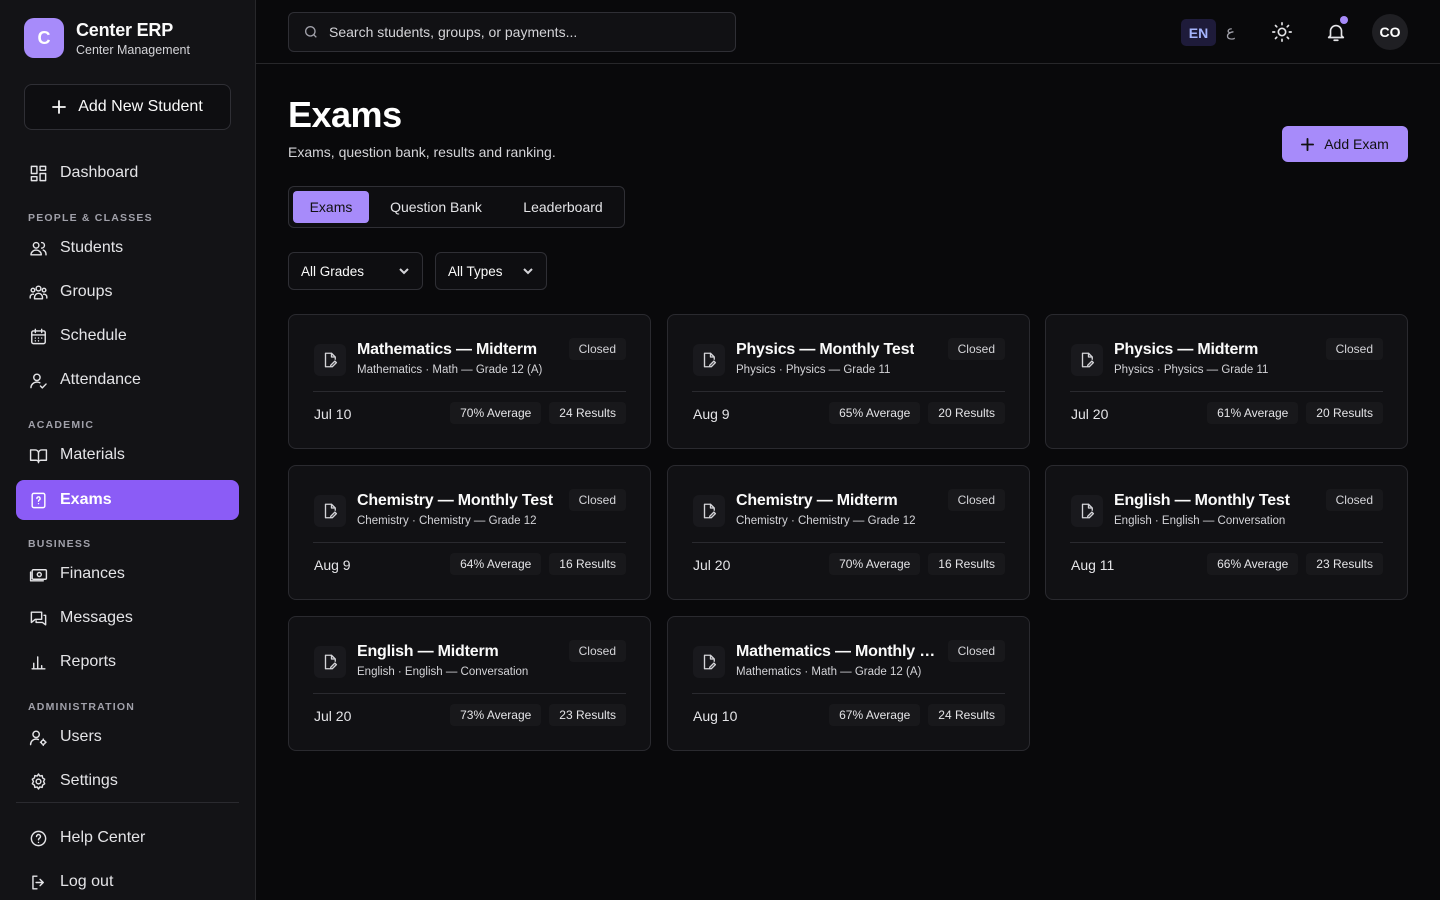 This screenshot has width=1440, height=900. Describe the element at coordinates (99, 172) in the screenshot. I see `sidebar-item-label: Dashboard` at that location.